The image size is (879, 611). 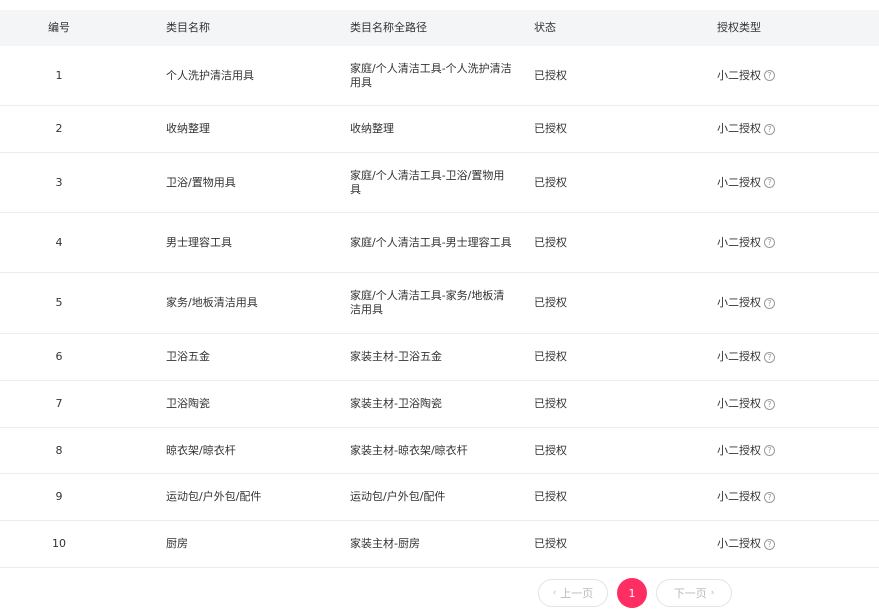 What do you see at coordinates (554, 593) in the screenshot?
I see `chevron-left-icon: ‹` at bounding box center [554, 593].